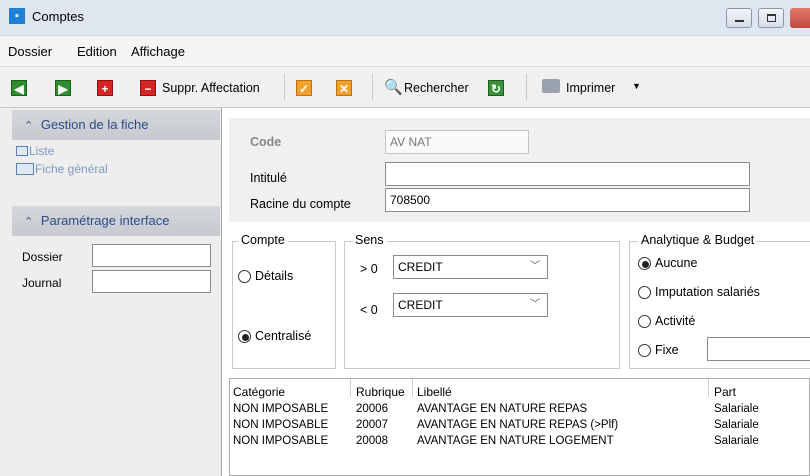 The image size is (810, 476). I want to click on fixe-input, so click(758, 349).